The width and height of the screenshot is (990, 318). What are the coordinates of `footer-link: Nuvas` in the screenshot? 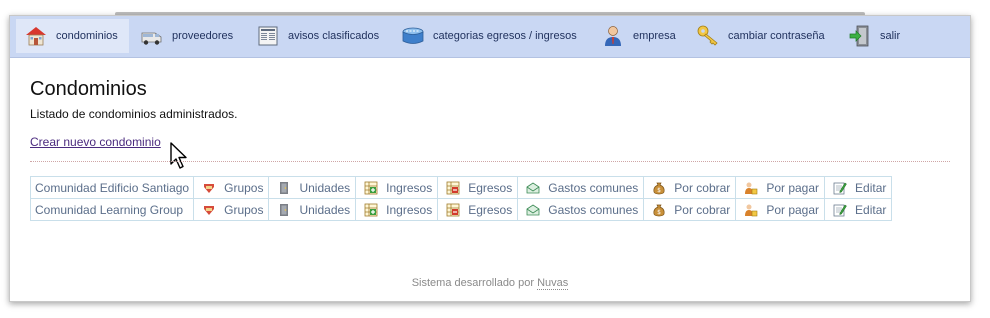 It's located at (553, 283).